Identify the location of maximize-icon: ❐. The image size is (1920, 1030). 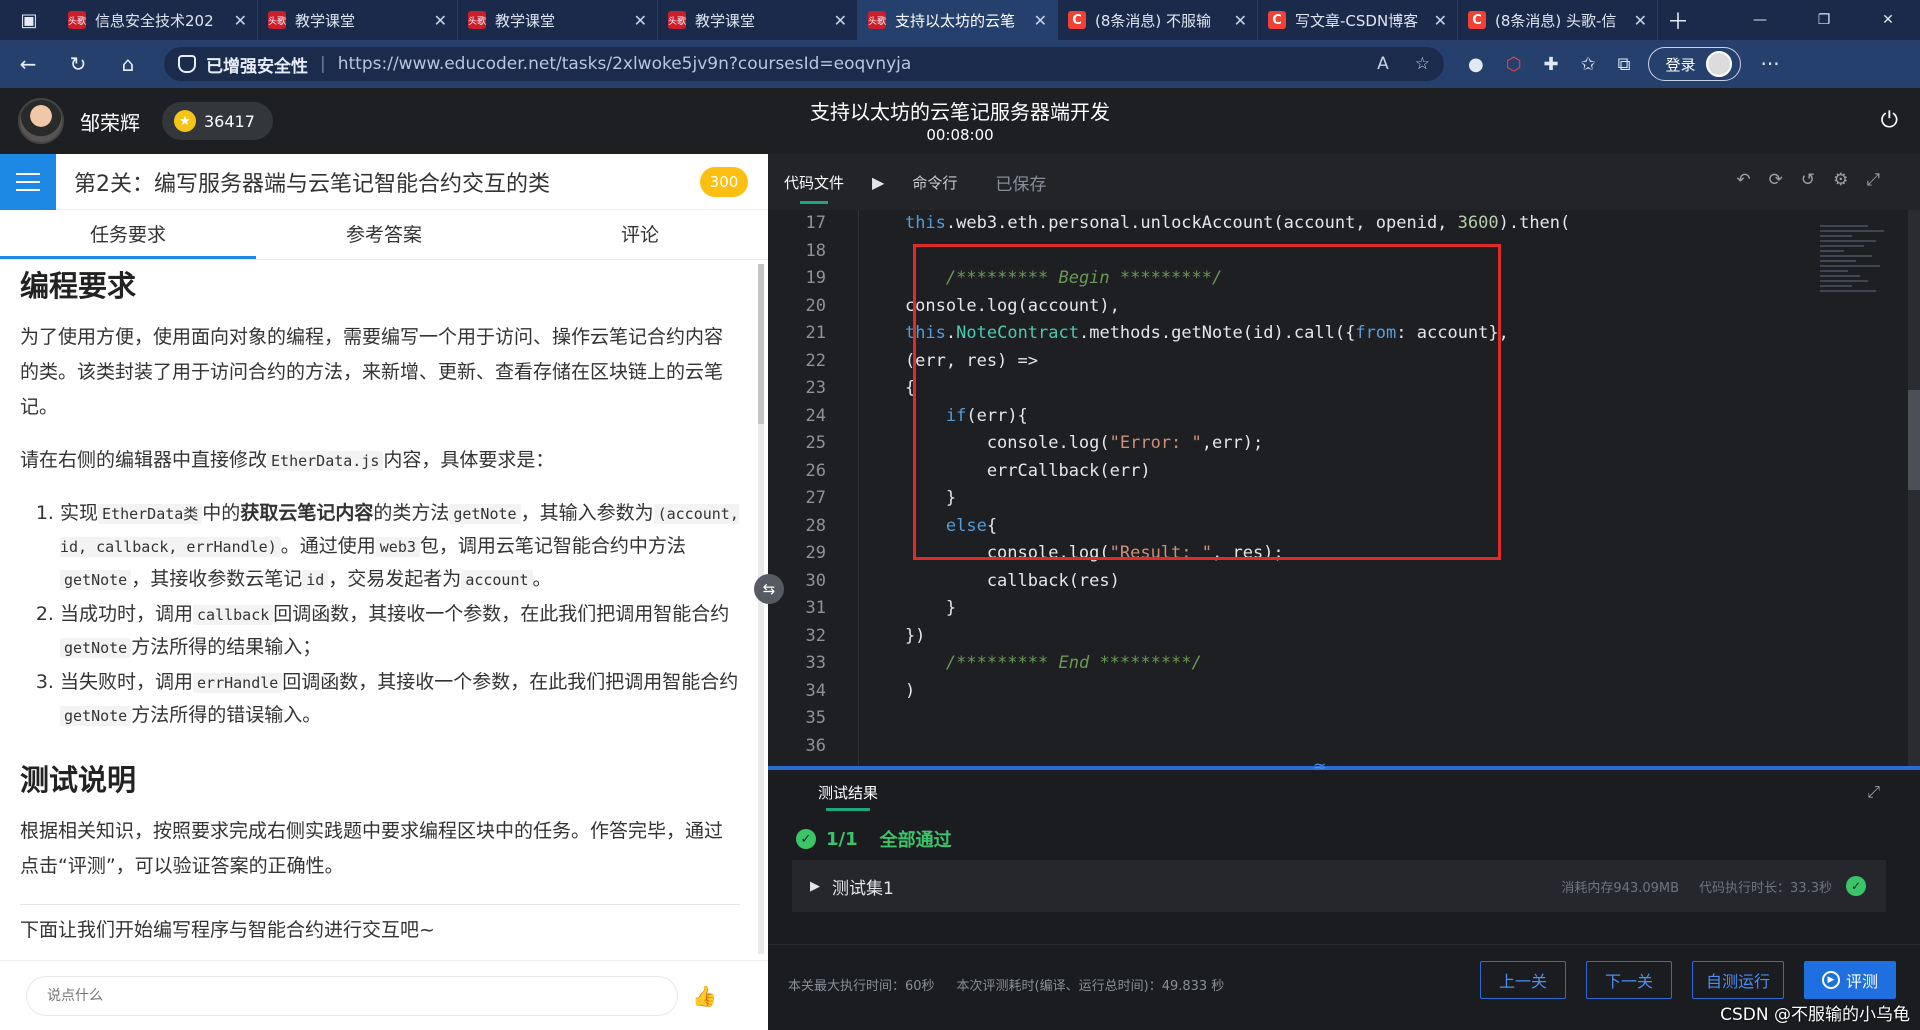
(1824, 20).